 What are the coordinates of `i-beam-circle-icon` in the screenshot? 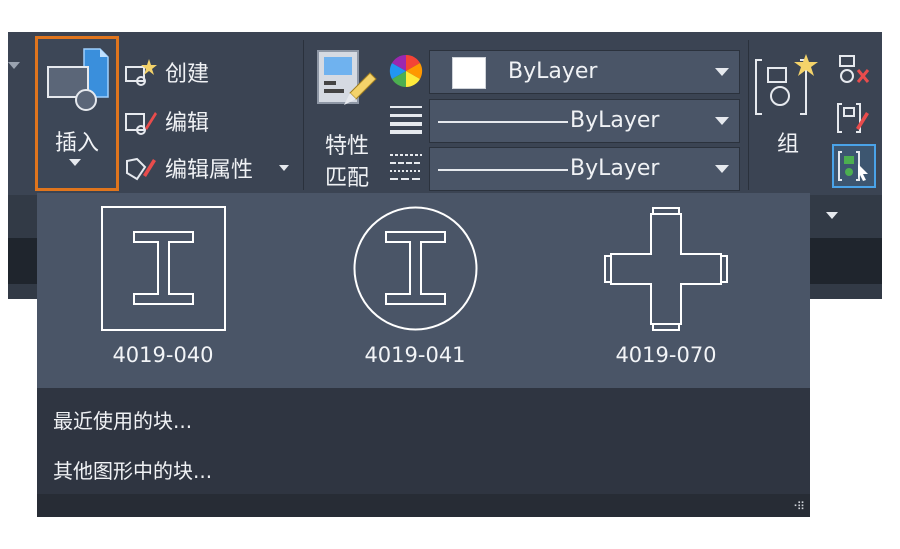 It's located at (415, 268).